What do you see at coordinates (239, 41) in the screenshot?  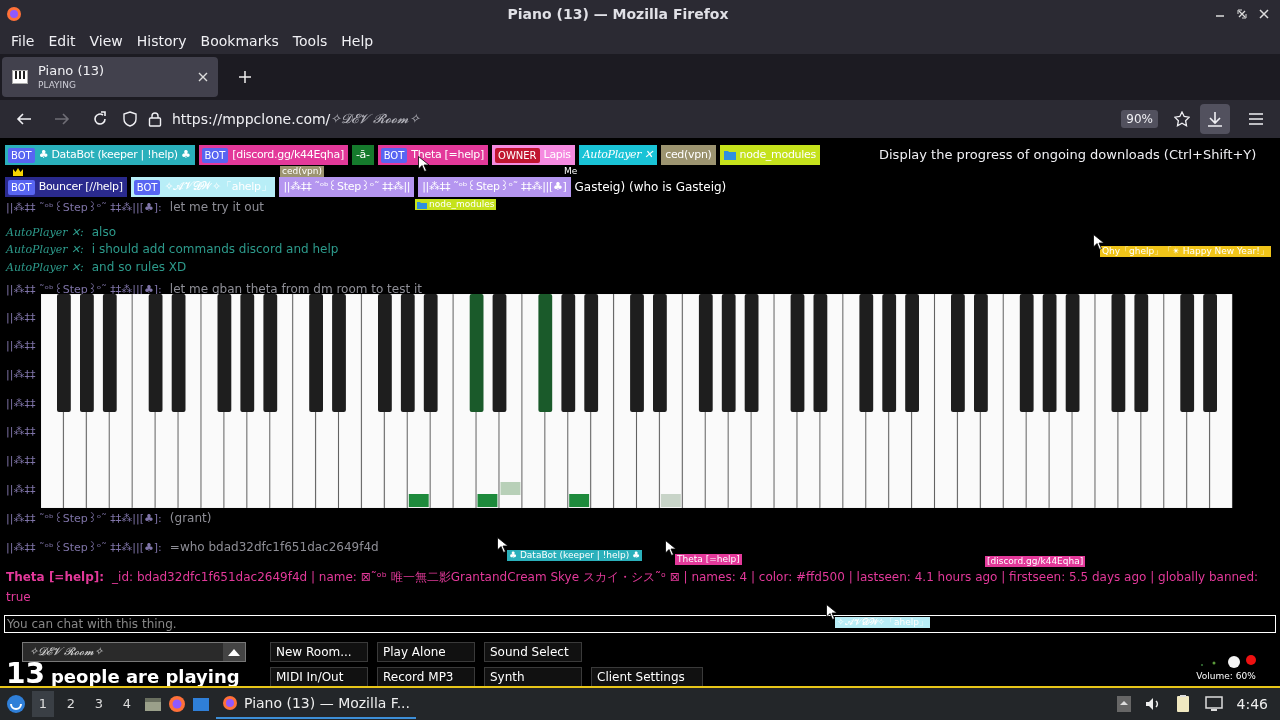 I see `menu-item: Bookmarks` at bounding box center [239, 41].